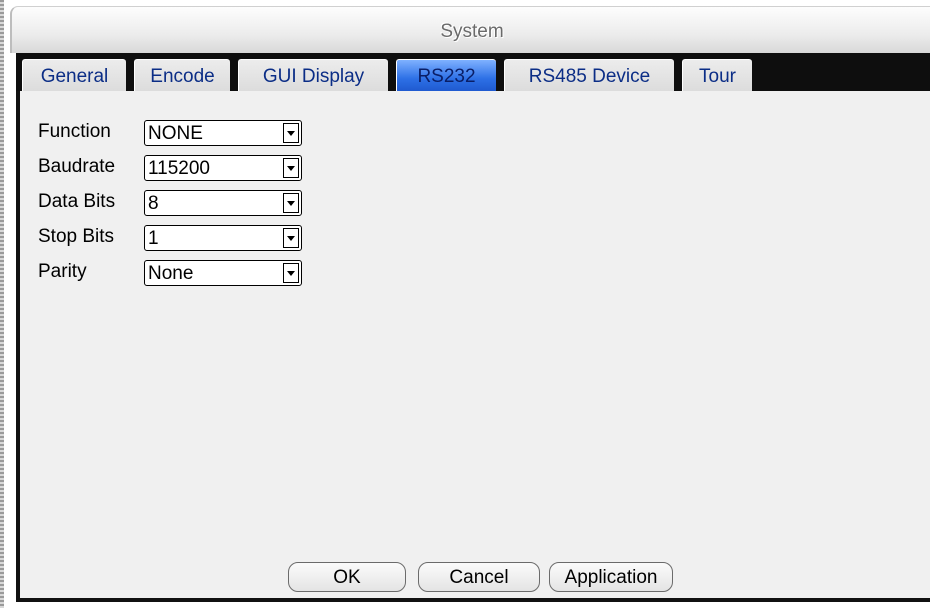 The image size is (930, 608). Describe the element at coordinates (171, 273) in the screenshot. I see `parity-value: None` at that location.